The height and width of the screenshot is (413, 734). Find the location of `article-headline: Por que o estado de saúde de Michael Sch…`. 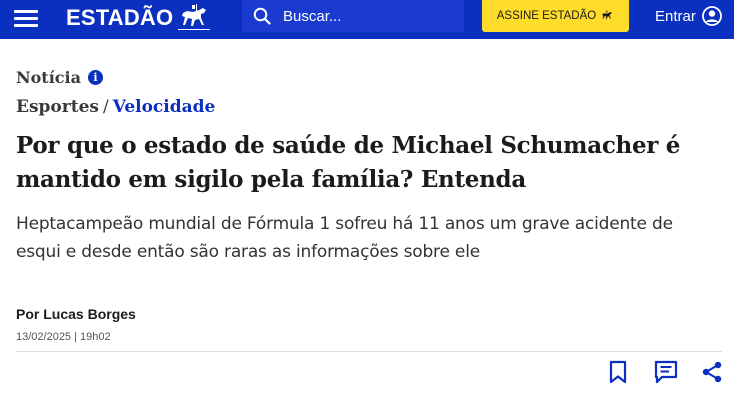

article-headline: Por que o estado de saúde de Michael Sch… is located at coordinates (348, 162).